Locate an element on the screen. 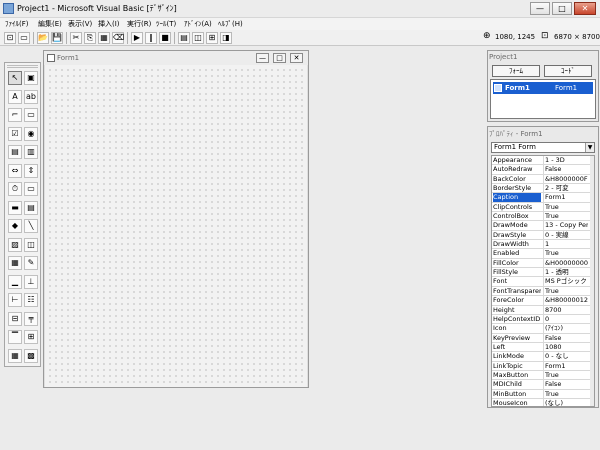 The height and width of the screenshot is (450, 600). maximize-button: □ is located at coordinates (562, 8).